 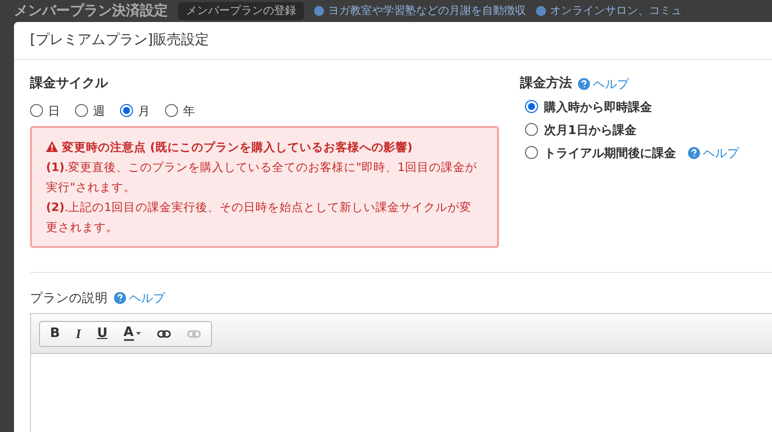 What do you see at coordinates (189, 111) in the screenshot?
I see `radio-label: 年` at bounding box center [189, 111].